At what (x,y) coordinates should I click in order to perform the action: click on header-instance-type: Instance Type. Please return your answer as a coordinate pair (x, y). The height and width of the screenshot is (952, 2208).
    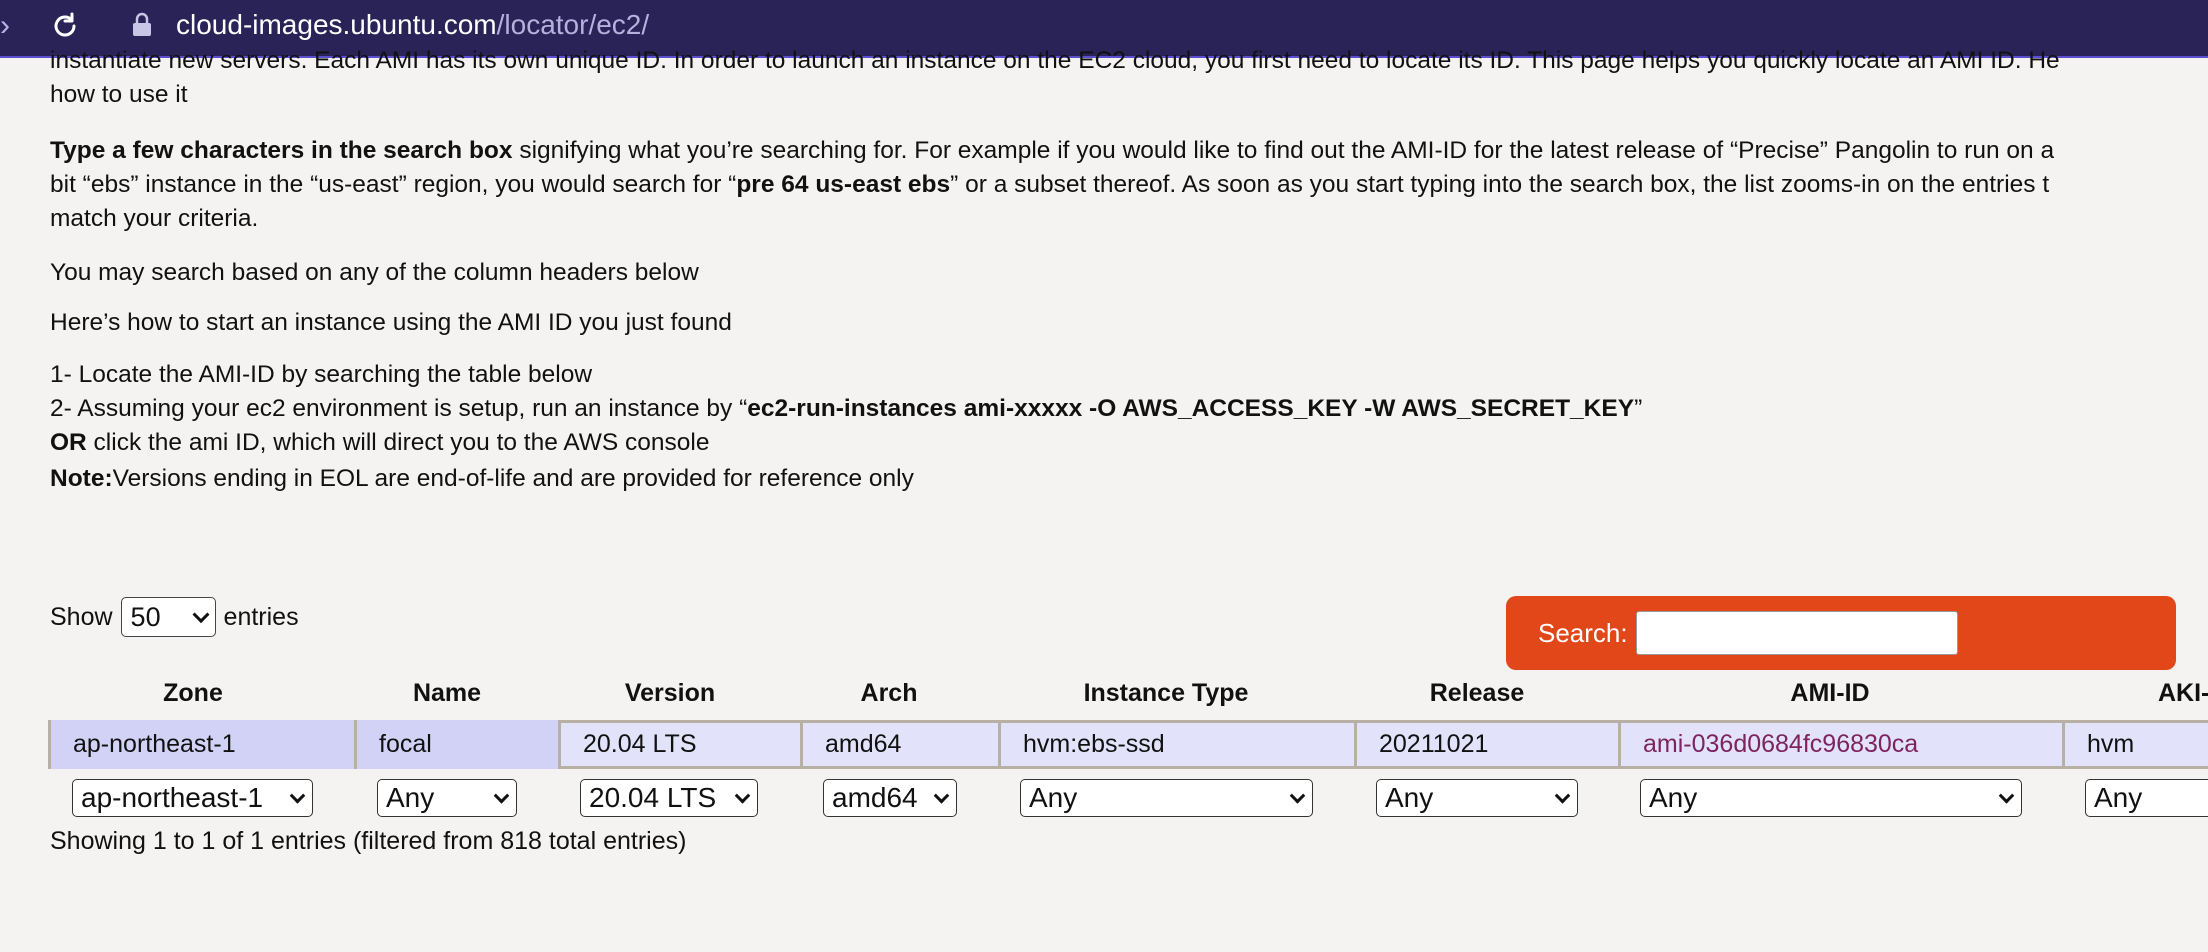
    Looking at the image, I should click on (1166, 693).